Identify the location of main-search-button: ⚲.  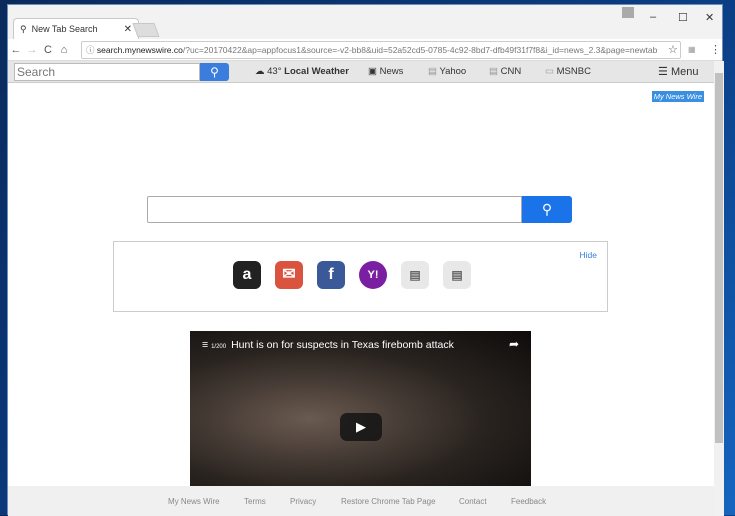
(547, 209).